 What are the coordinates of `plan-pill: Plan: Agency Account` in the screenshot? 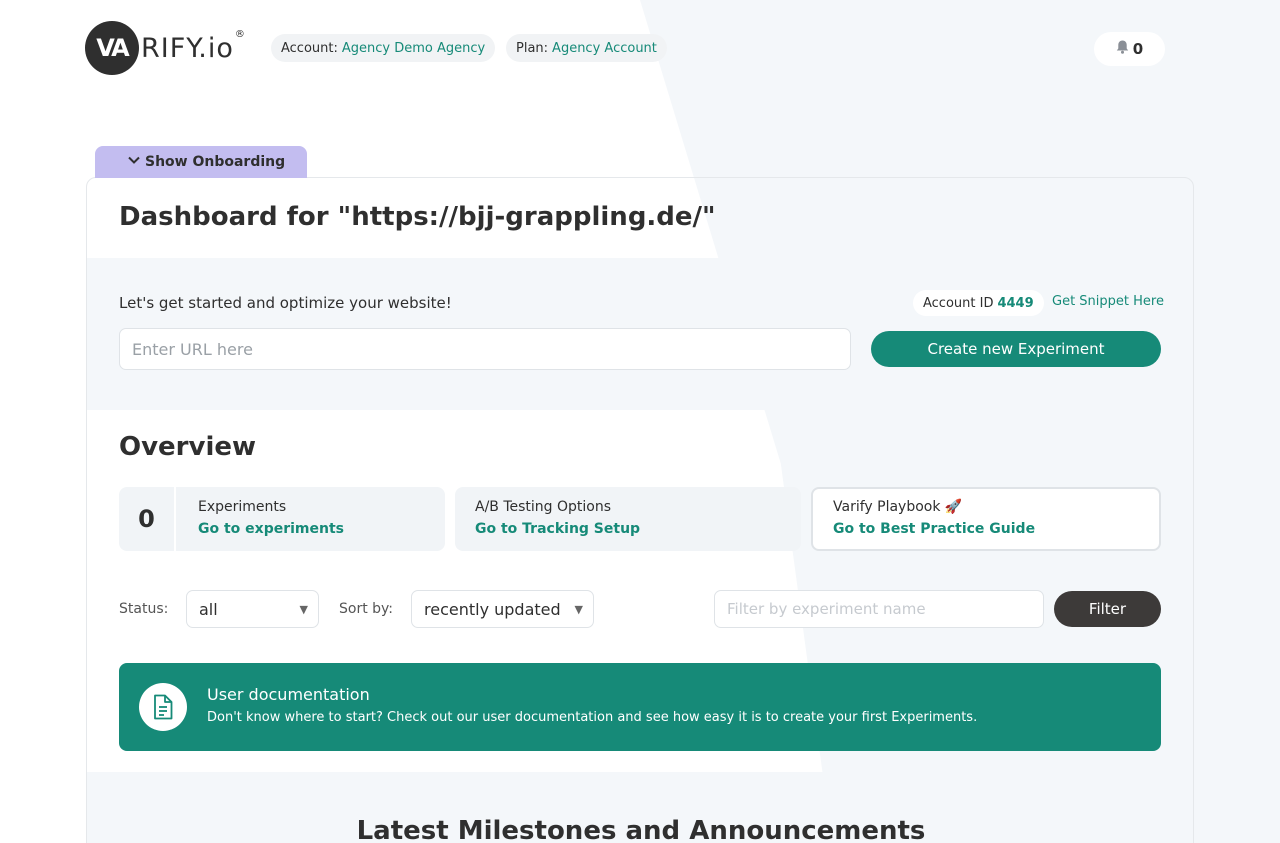 It's located at (586, 48).